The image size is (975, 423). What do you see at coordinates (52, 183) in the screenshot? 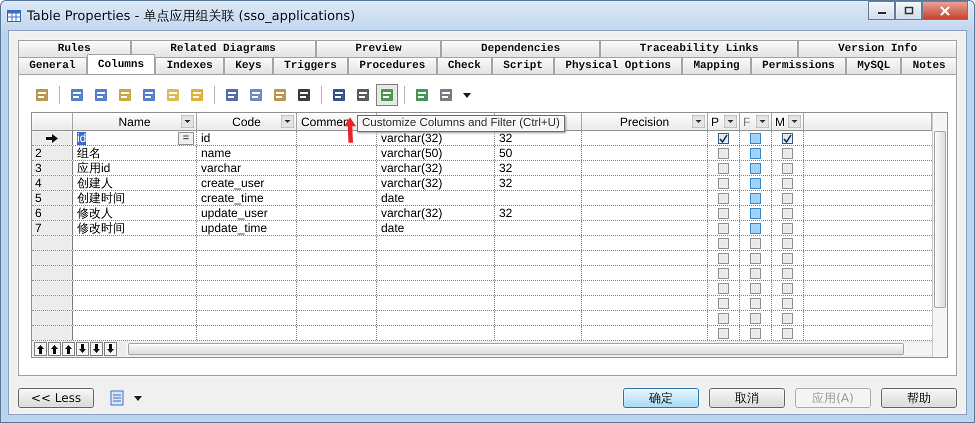
I see `row-header: 4` at bounding box center [52, 183].